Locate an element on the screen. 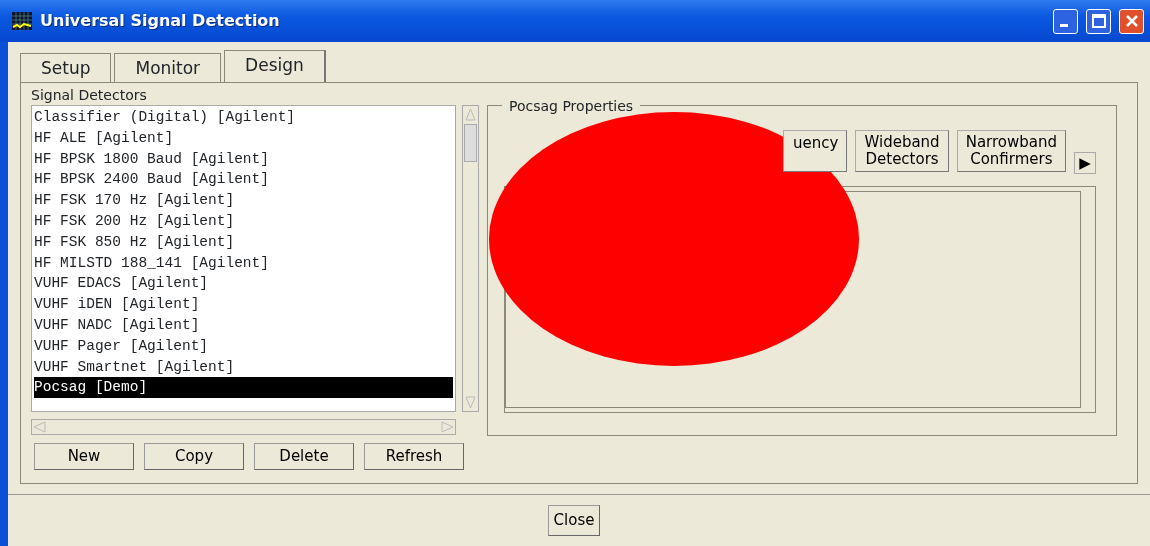  tab: Design is located at coordinates (275, 66).